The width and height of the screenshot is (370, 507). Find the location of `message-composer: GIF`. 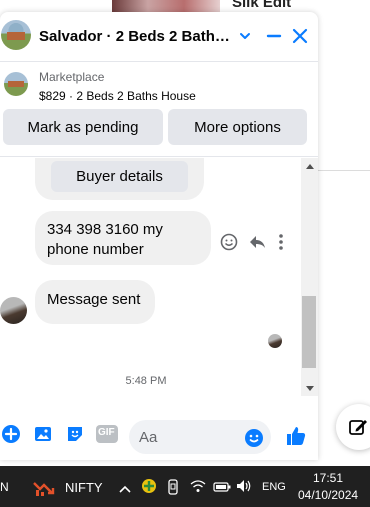

message-composer: GIF is located at coordinates (159, 430).